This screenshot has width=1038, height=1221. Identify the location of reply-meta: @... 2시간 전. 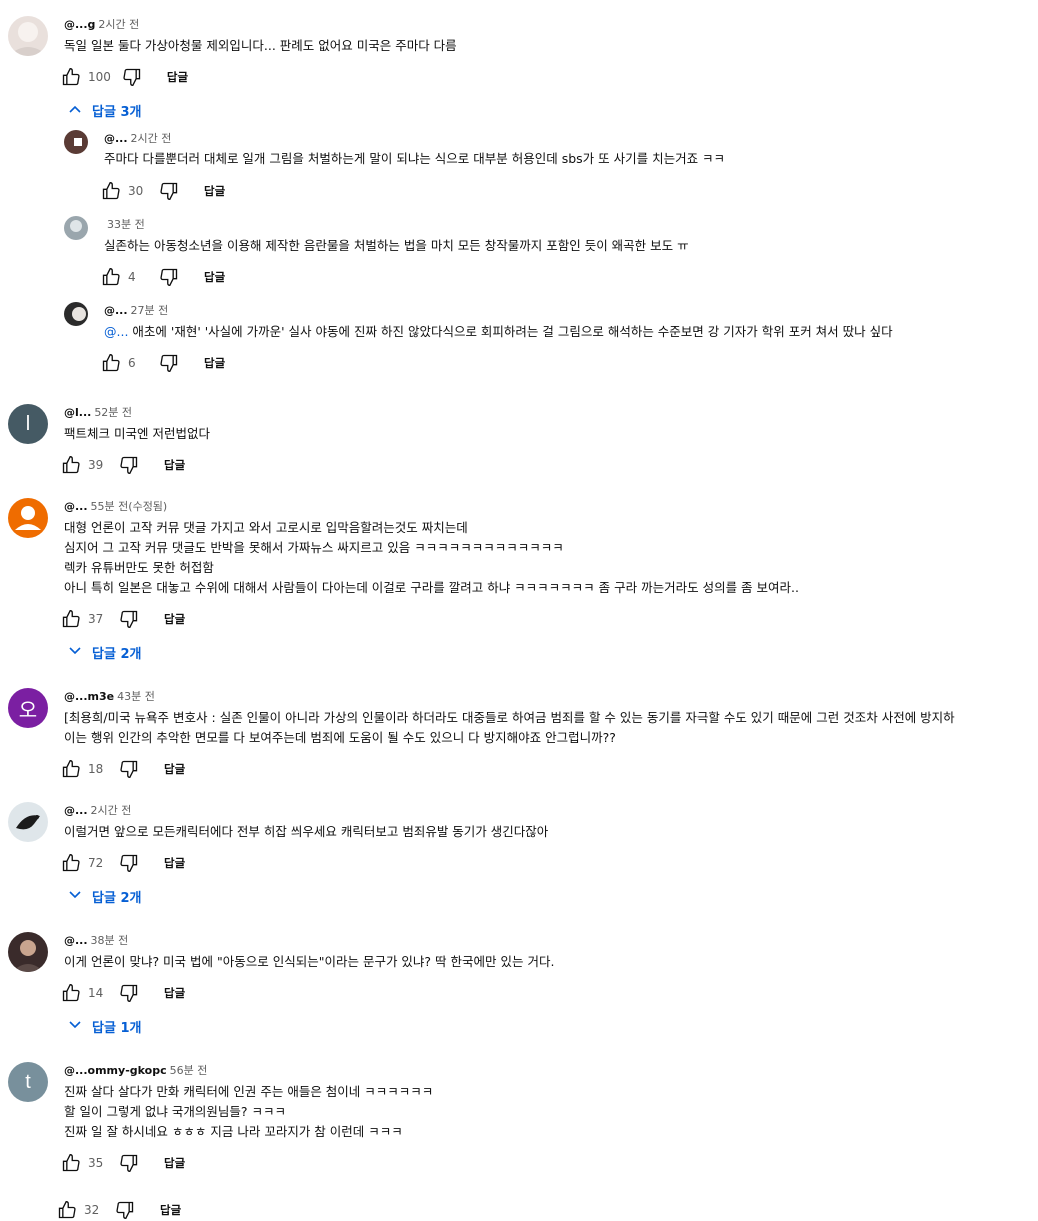
(137, 138).